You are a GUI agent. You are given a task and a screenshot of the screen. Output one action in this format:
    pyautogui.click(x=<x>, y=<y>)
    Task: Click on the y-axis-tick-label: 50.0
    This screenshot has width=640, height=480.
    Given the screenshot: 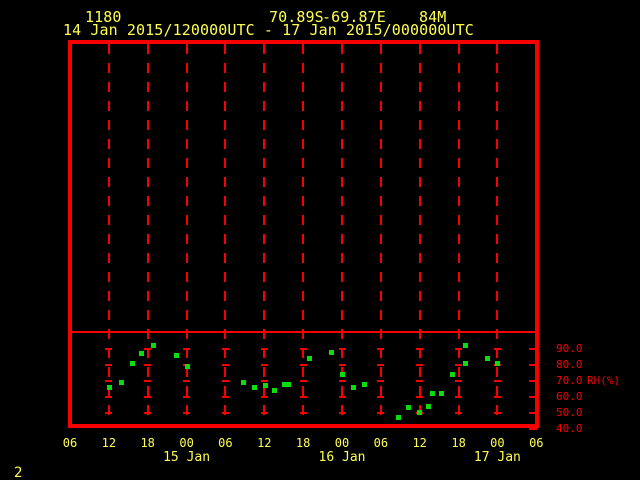 What is the action you would take?
    pyautogui.click(x=569, y=413)
    